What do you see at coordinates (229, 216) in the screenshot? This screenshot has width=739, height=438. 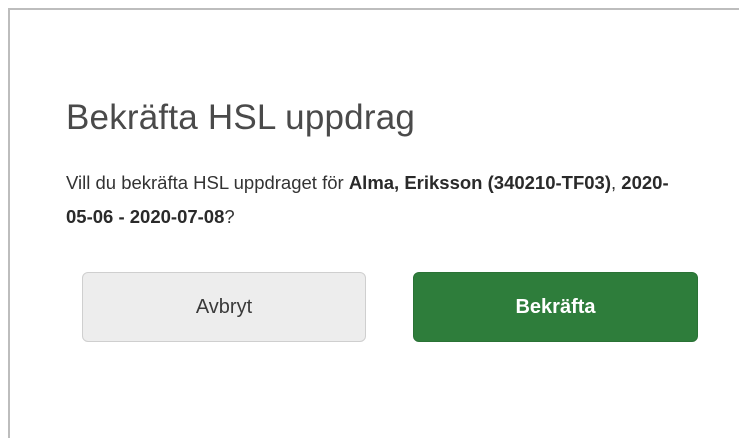 I see `message-suffix: ?` at bounding box center [229, 216].